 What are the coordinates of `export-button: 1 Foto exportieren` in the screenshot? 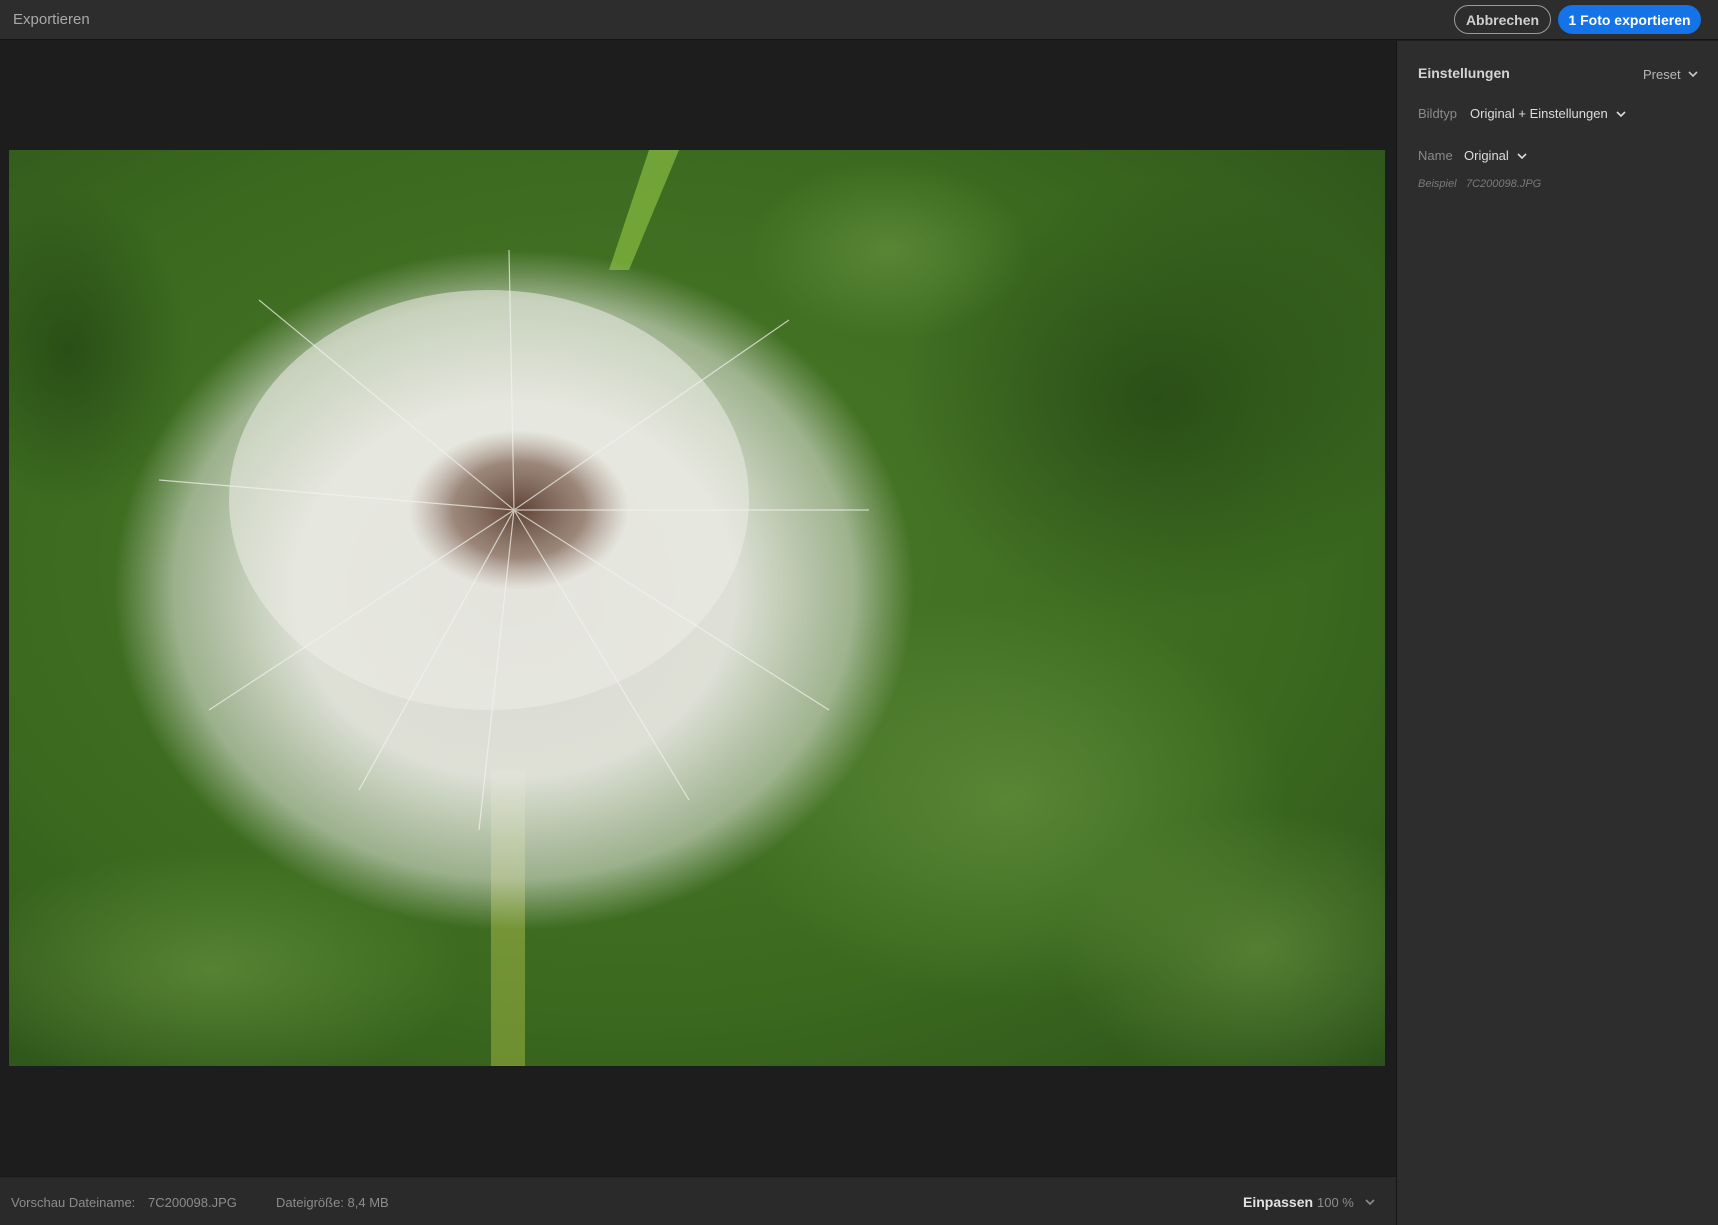 It's located at (1629, 19).